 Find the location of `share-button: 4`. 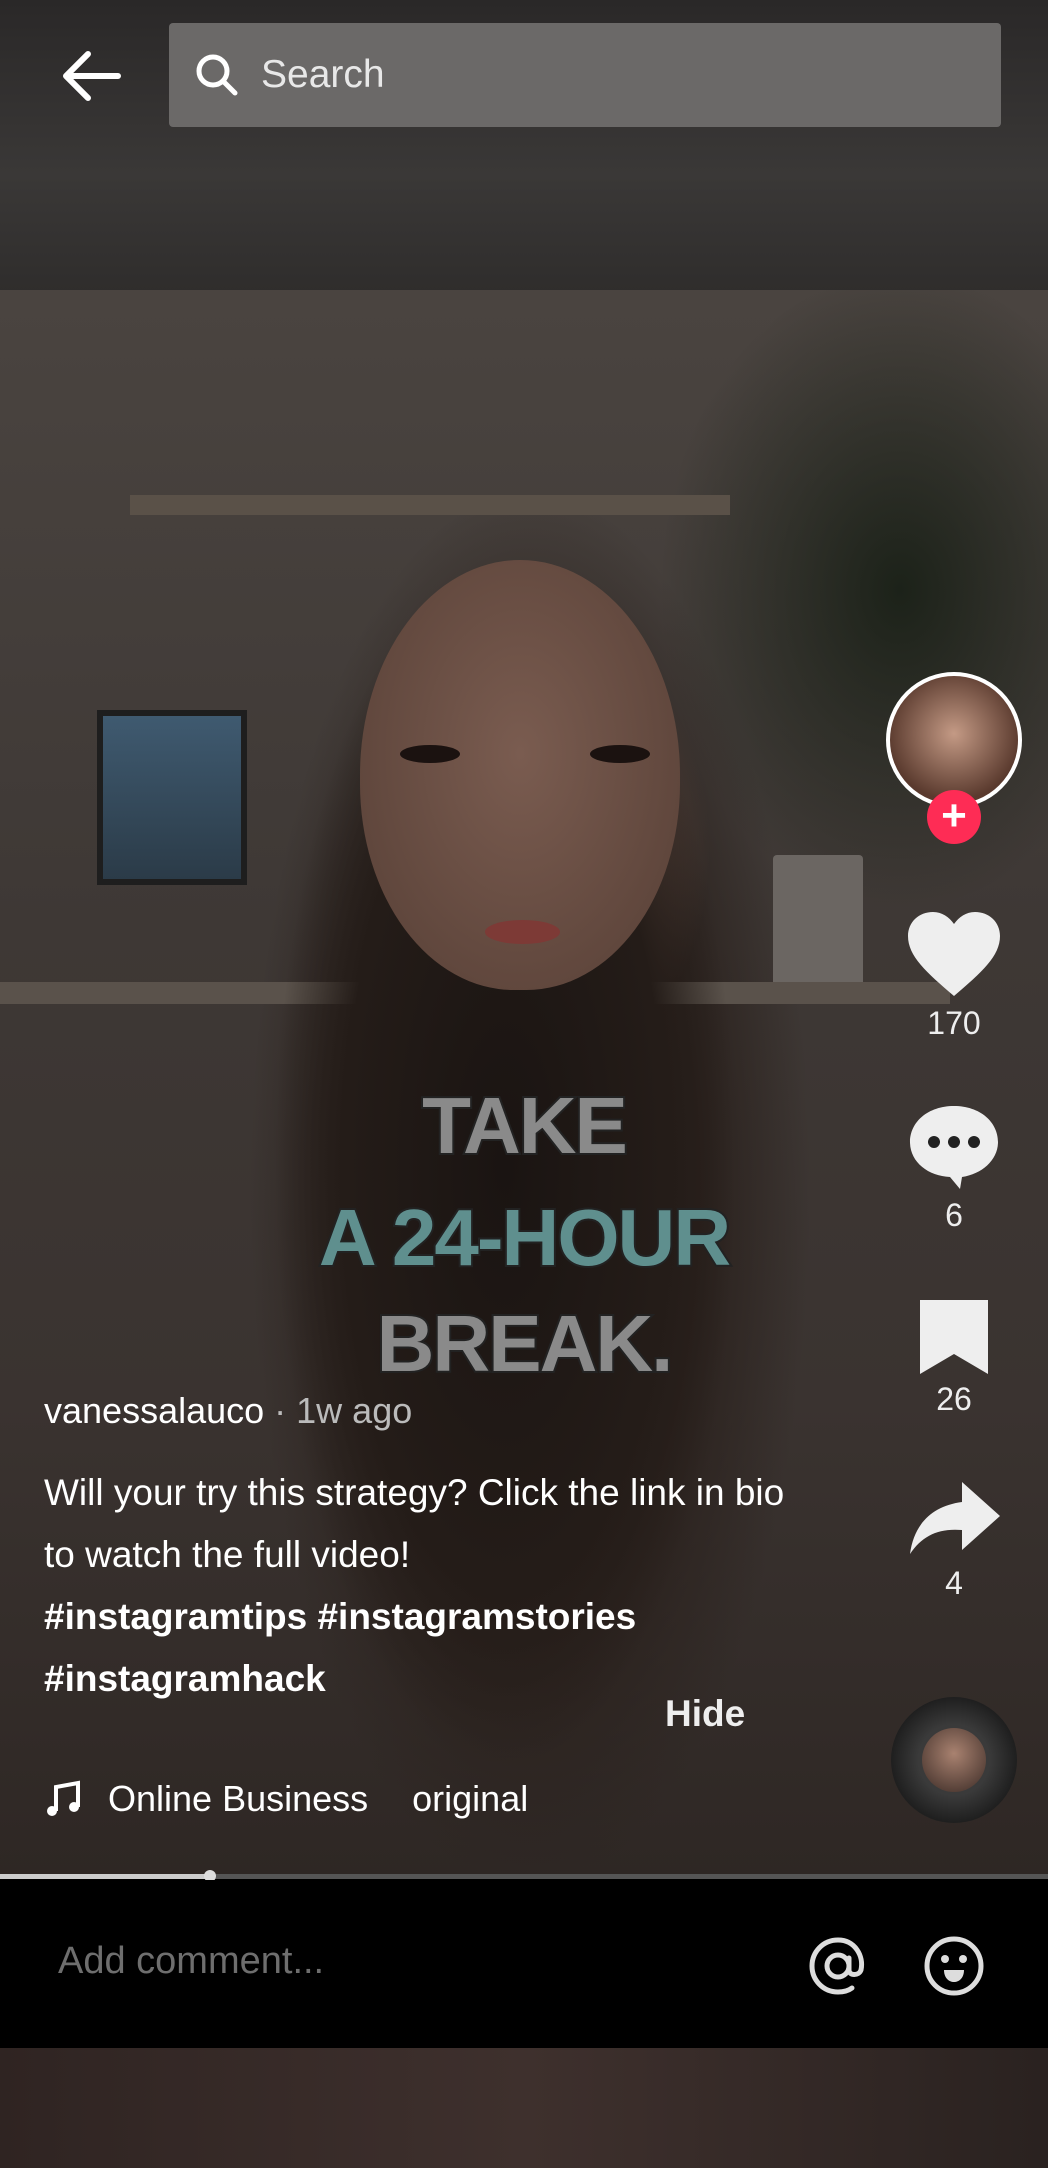

share-button: 4 is located at coordinates (954, 1541).